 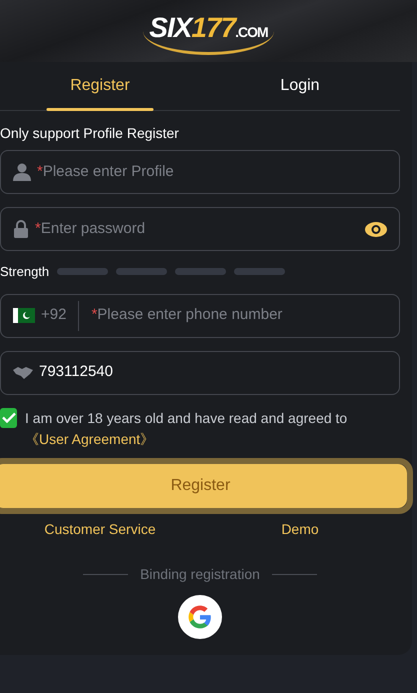 What do you see at coordinates (300, 528) in the screenshot?
I see `footer-link: Demo` at bounding box center [300, 528].